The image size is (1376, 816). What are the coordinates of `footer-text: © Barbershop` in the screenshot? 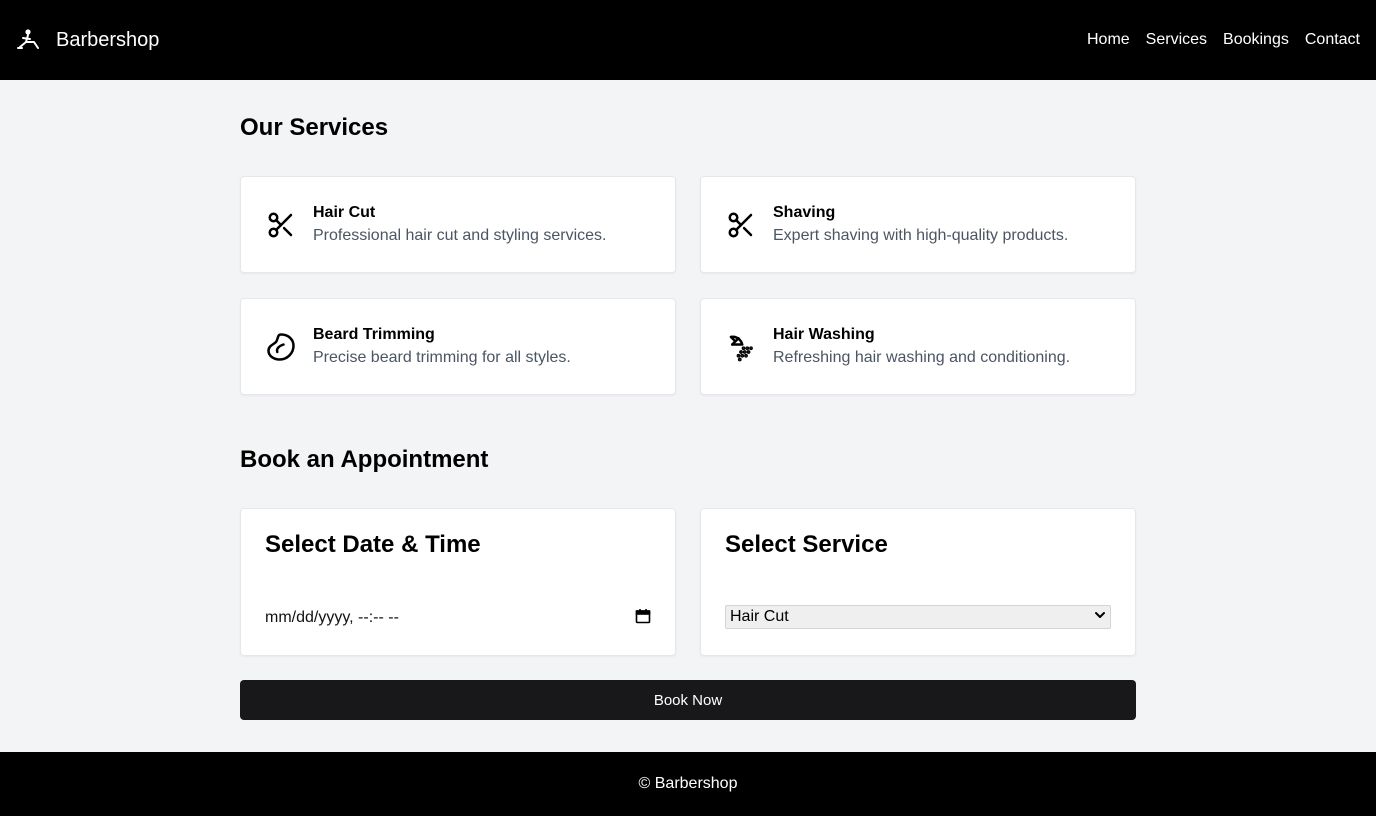 It's located at (688, 783).